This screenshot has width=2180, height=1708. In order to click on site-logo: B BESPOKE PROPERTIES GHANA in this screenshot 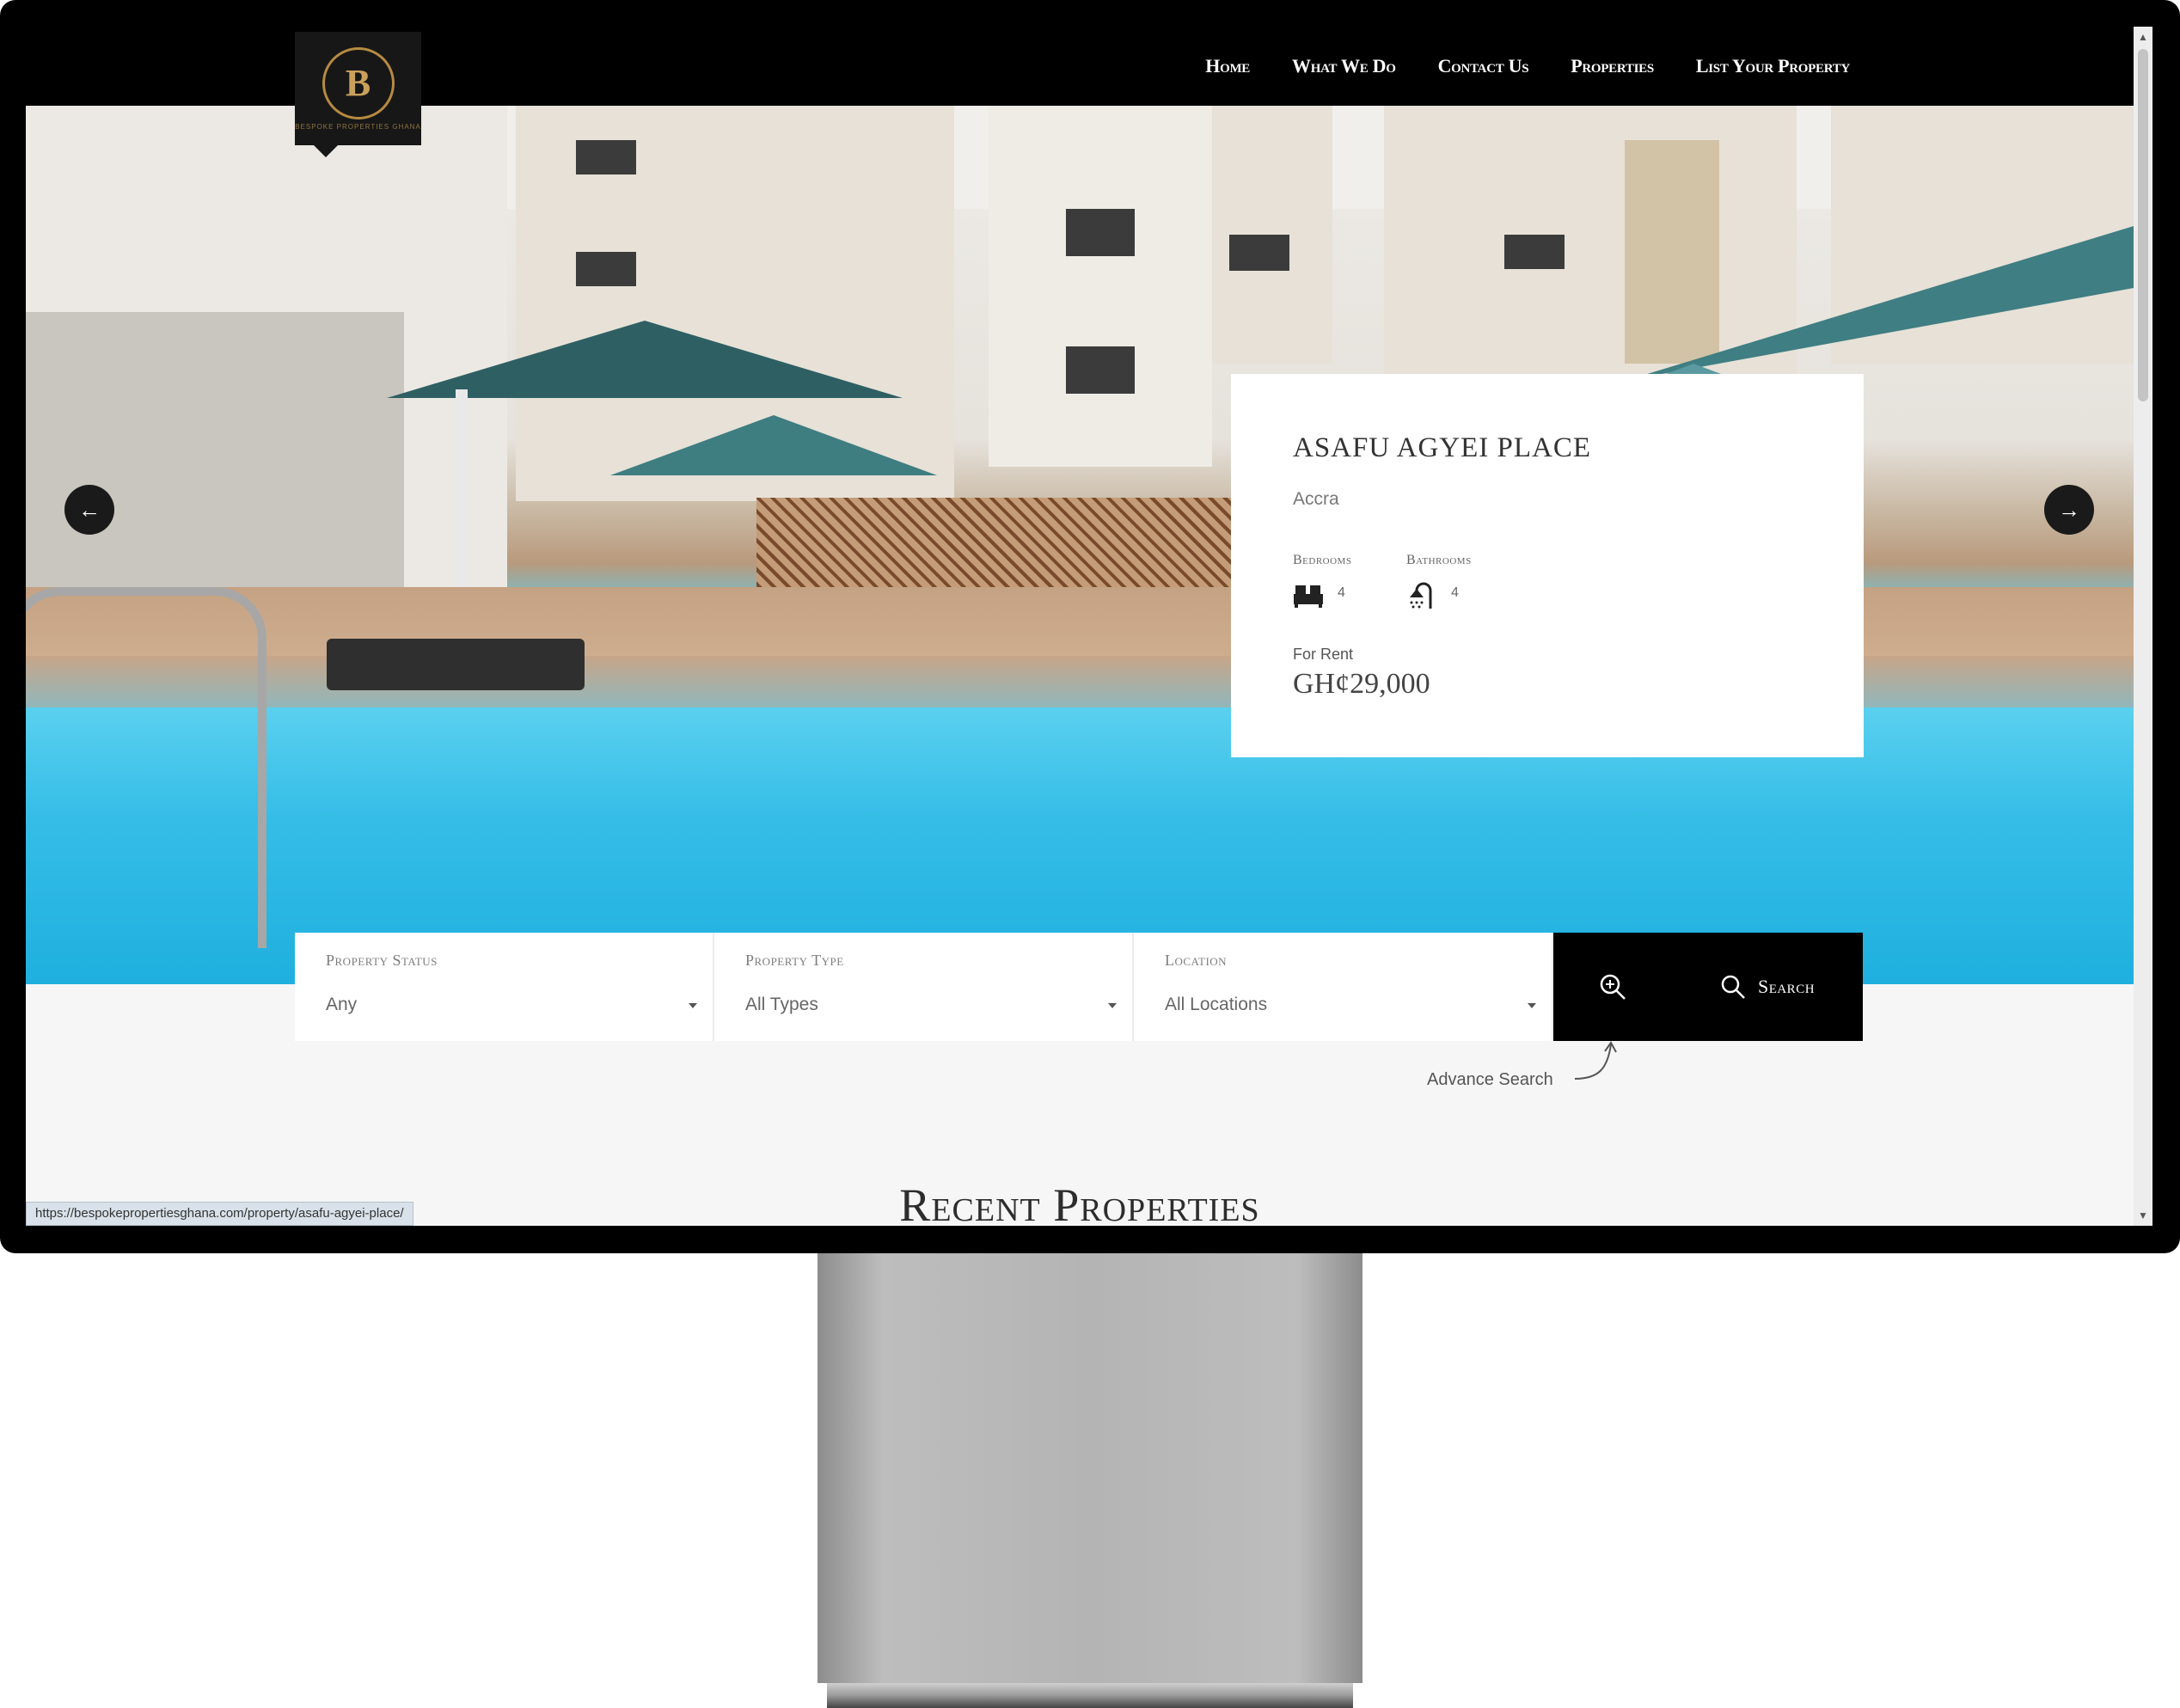, I will do `click(358, 94)`.